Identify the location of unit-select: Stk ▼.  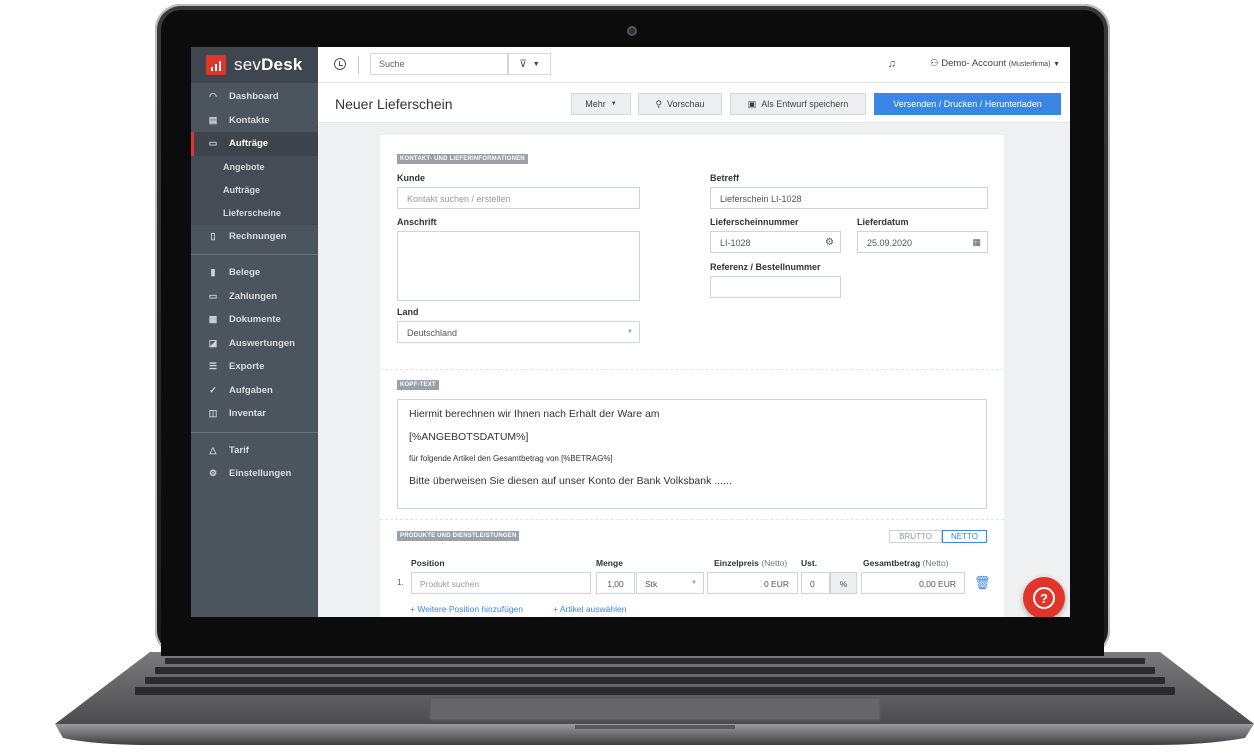
(670, 583).